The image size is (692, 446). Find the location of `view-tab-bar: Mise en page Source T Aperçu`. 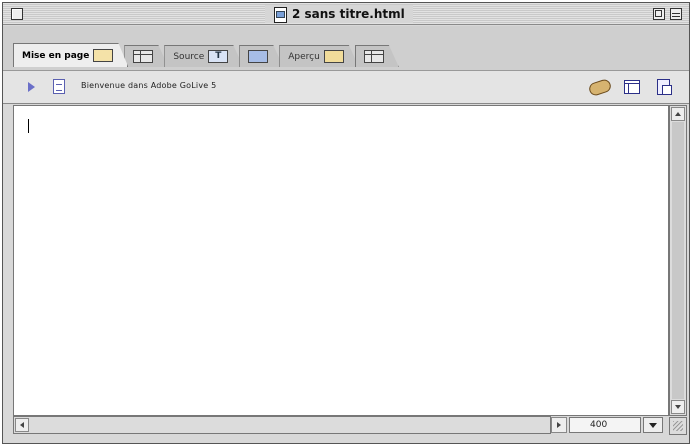

view-tab-bar: Mise en page Source T Aperçu is located at coordinates (346, 48).